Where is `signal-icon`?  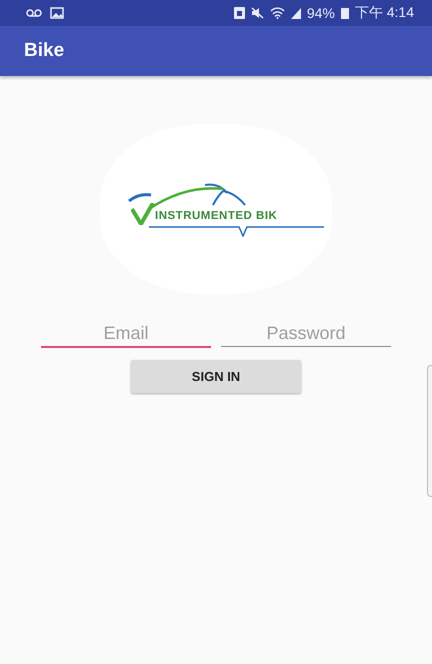
signal-icon is located at coordinates (295, 13).